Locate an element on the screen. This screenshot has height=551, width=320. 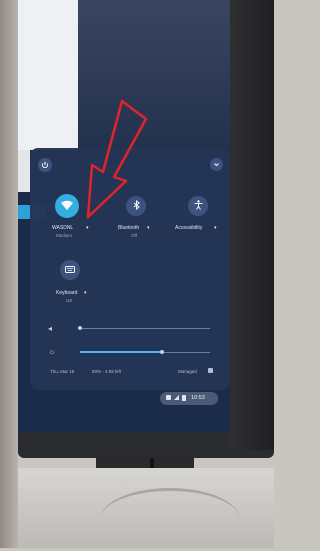
accessibility-label: Accessibility is located at coordinates (188, 228).